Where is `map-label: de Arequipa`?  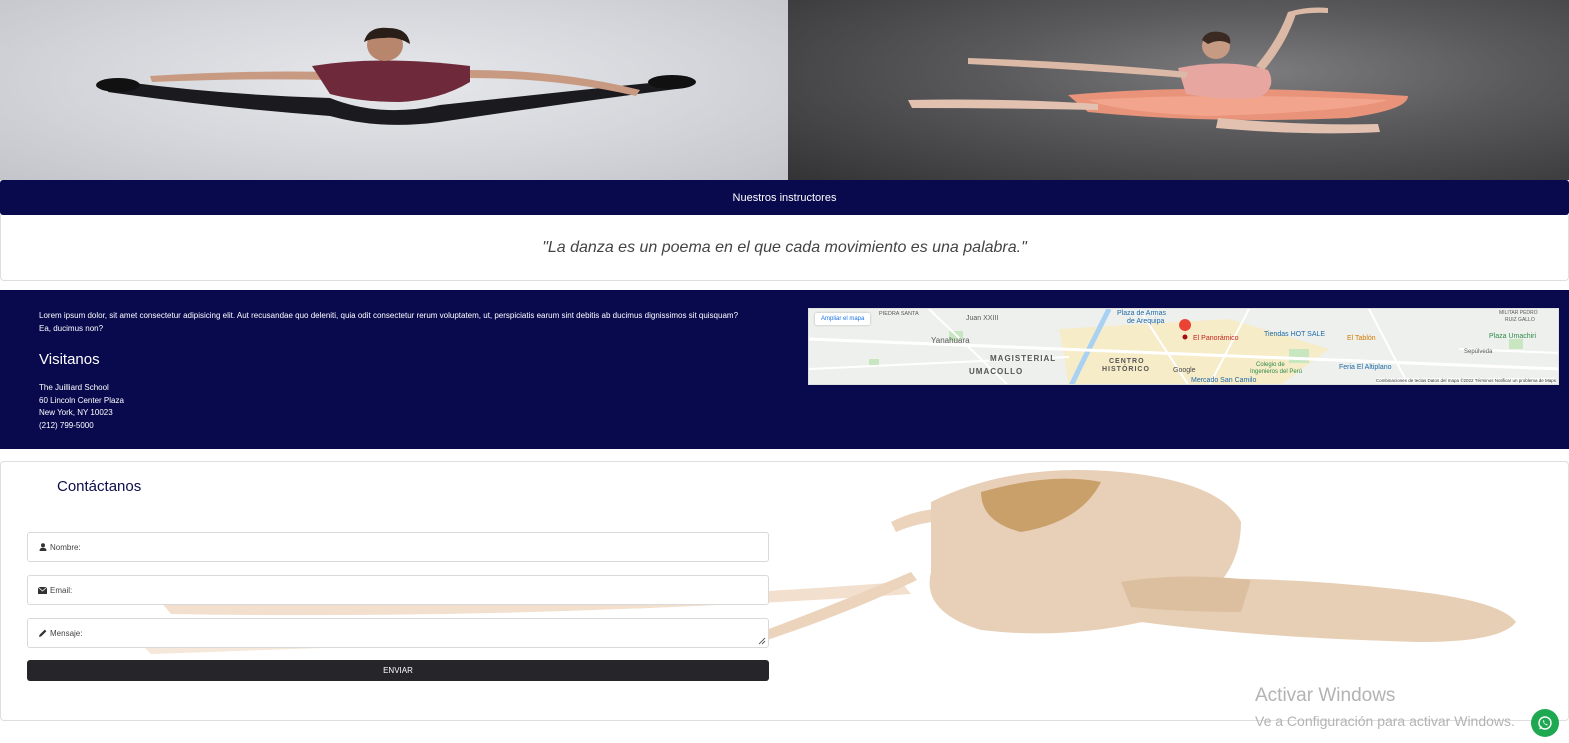
map-label: de Arequipa is located at coordinates (1146, 321).